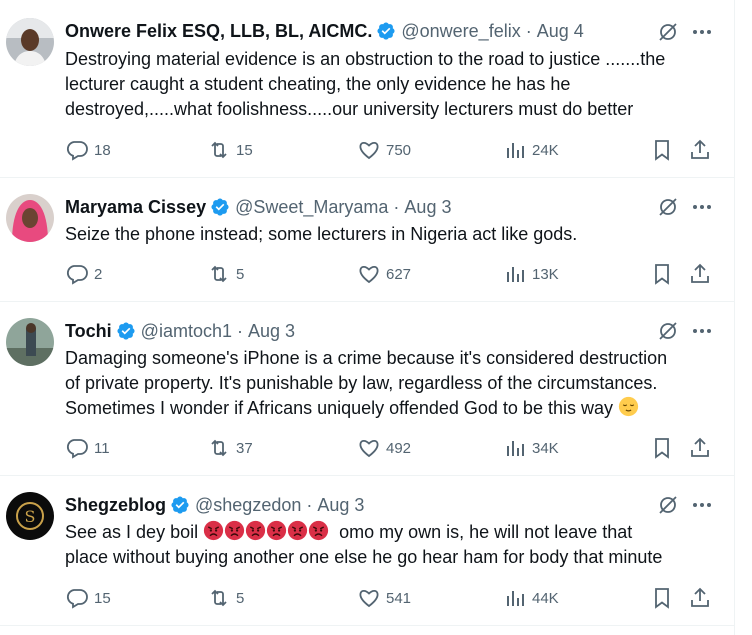 Image resolution: width=752 pixels, height=635 pixels. I want to click on like-button: 541, so click(384, 598).